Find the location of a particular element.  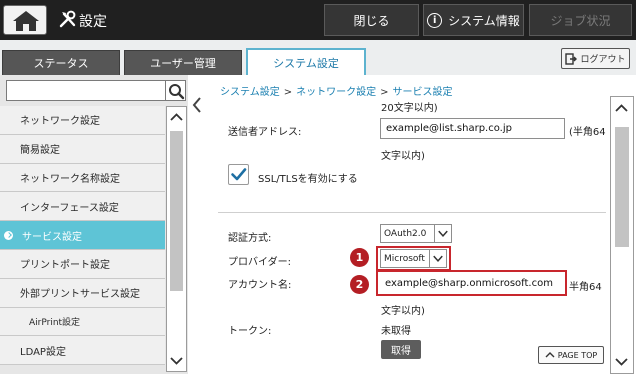

section-divider is located at coordinates (412, 212).